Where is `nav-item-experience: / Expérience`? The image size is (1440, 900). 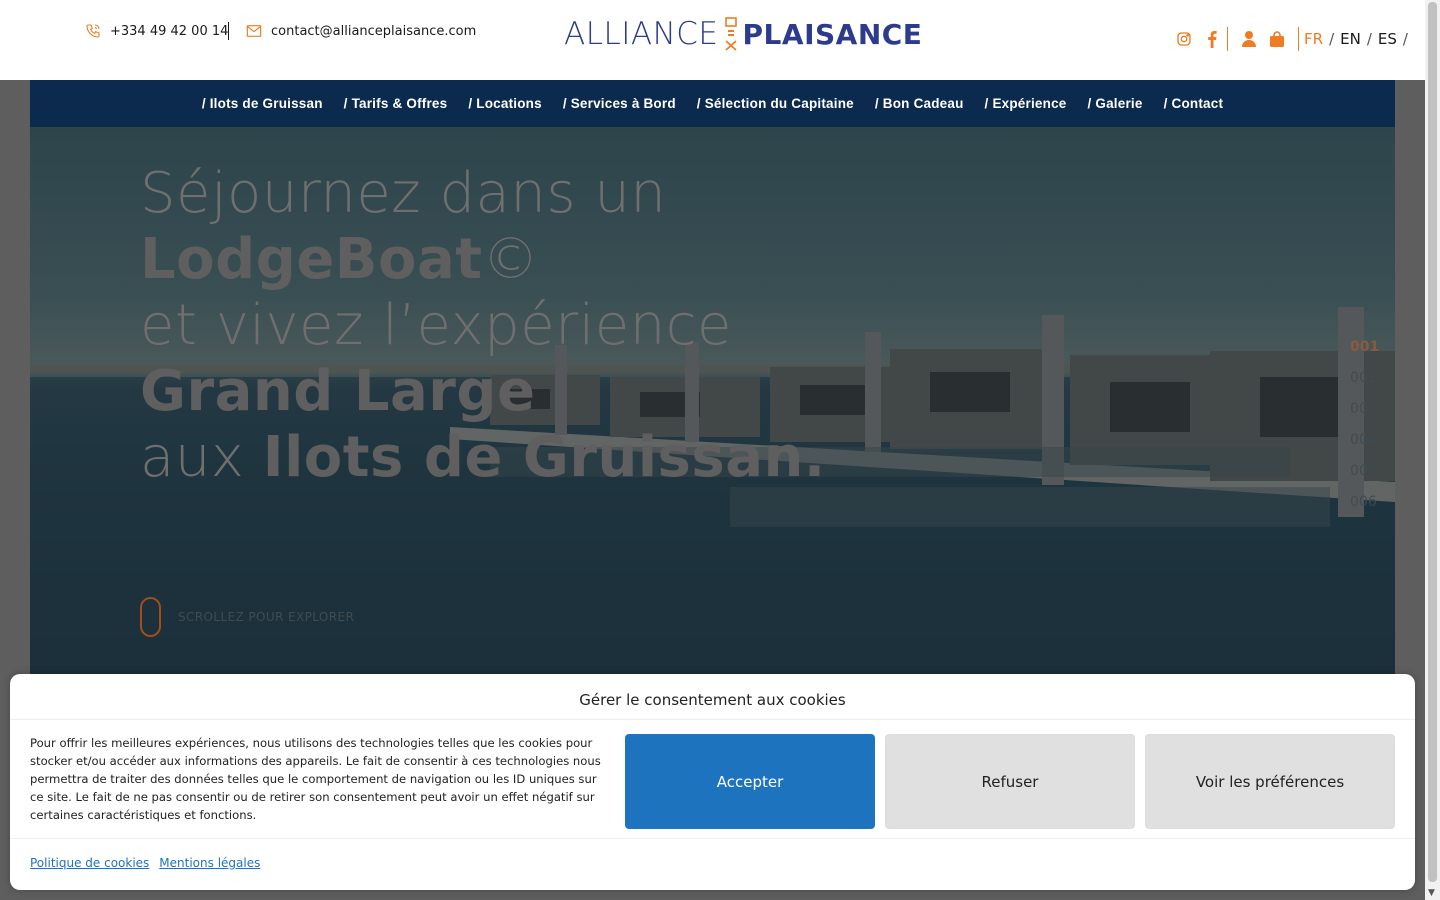
nav-item-experience: / Expérience is located at coordinates (1026, 103).